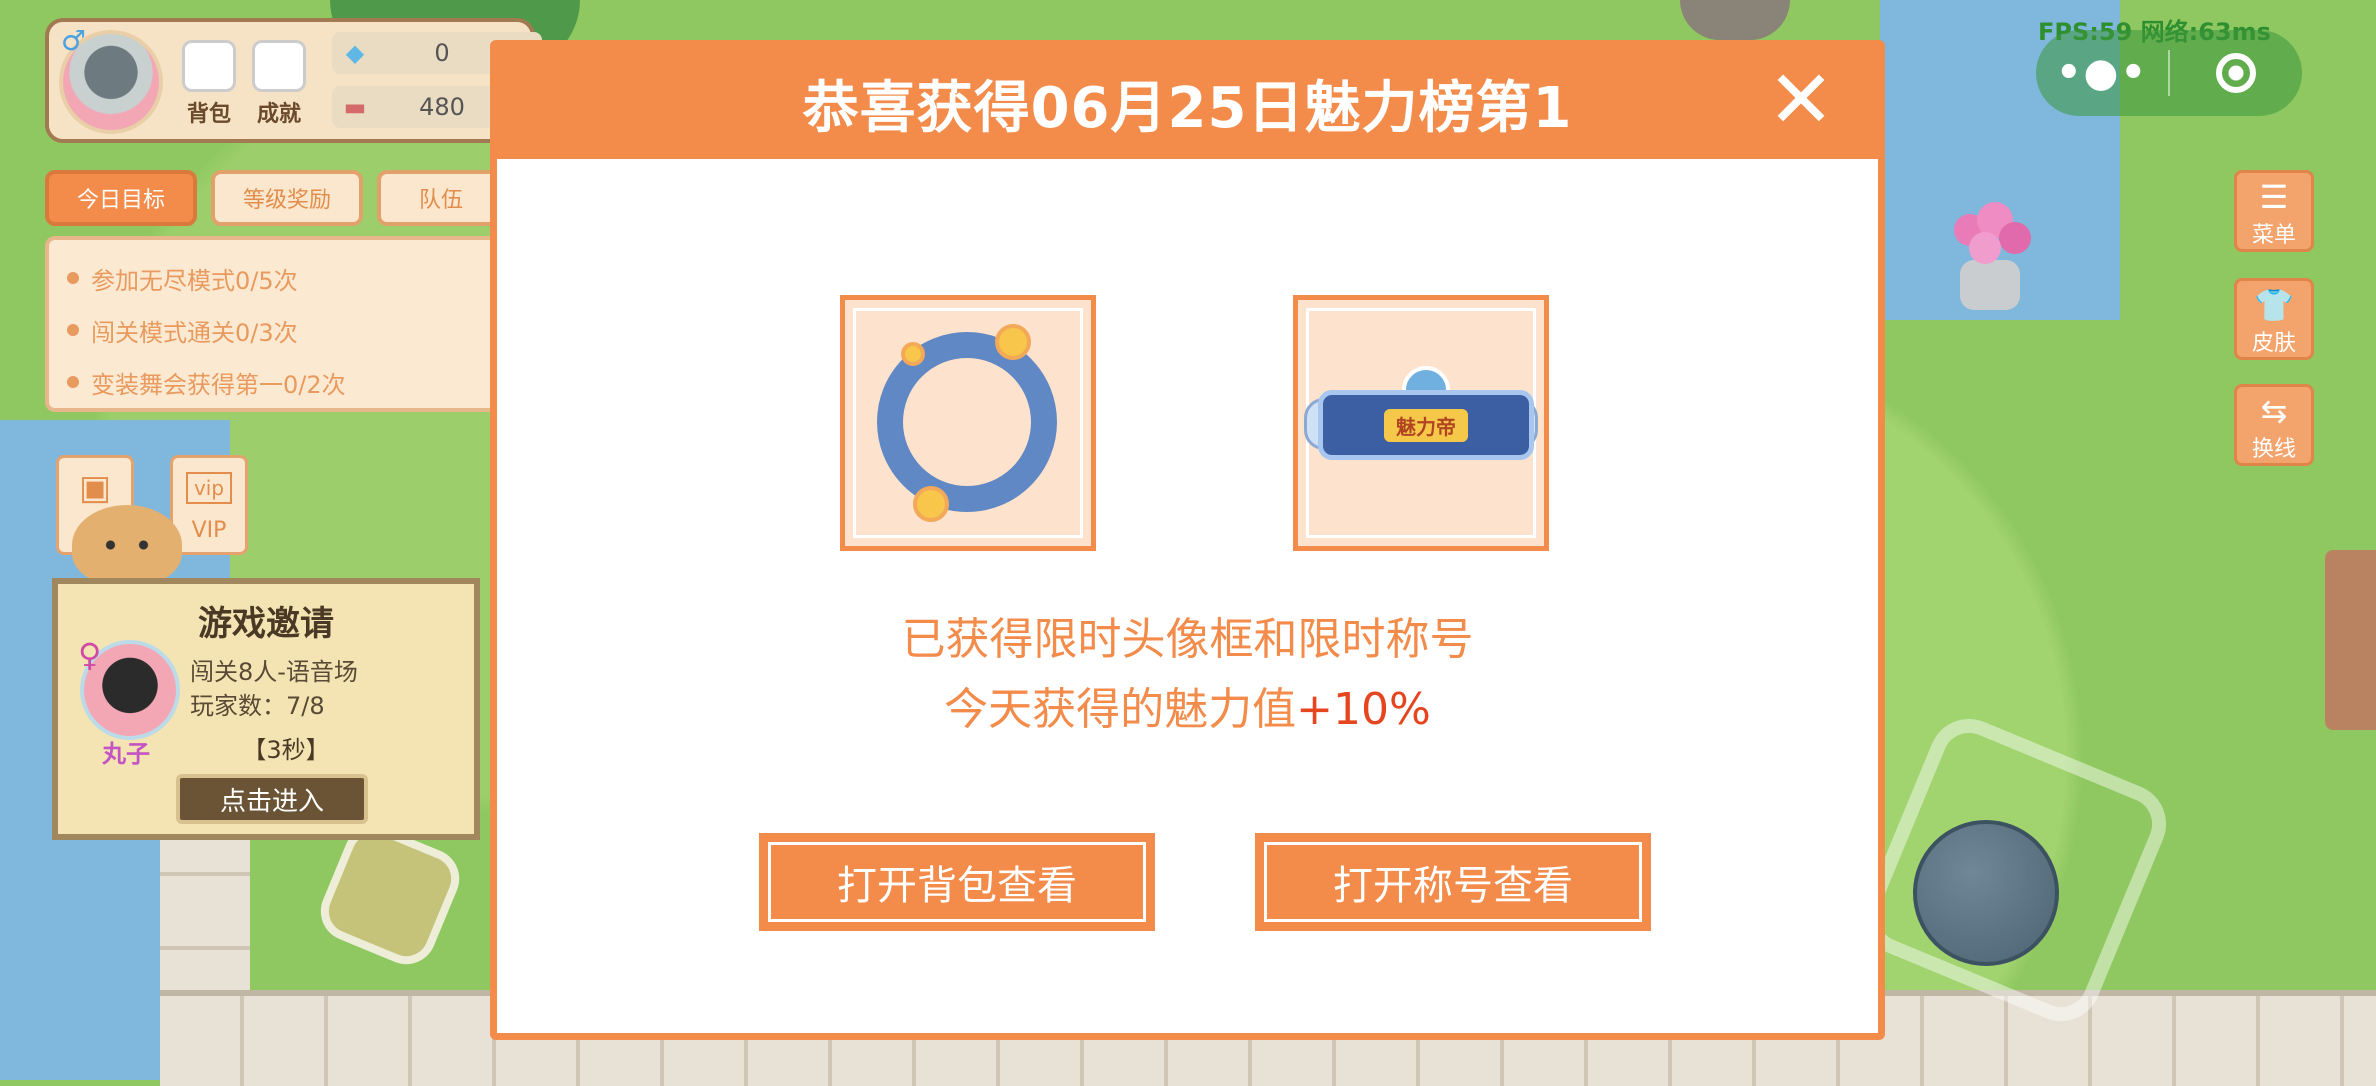 This screenshot has height=1086, width=2376. What do you see at coordinates (1187, 108) in the screenshot?
I see `modal-title: 恭喜获得06月25日魅力榜第1` at bounding box center [1187, 108].